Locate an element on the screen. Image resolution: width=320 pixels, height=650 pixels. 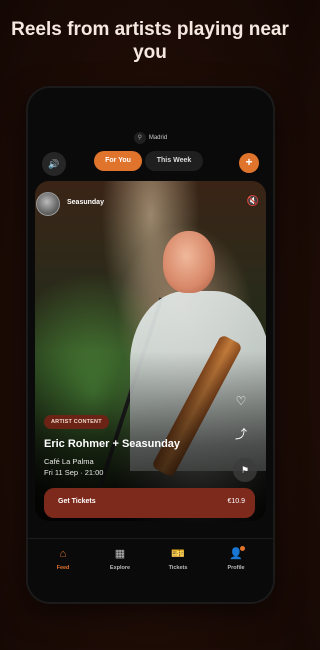
heart-icon: ♡ is located at coordinates (241, 401).